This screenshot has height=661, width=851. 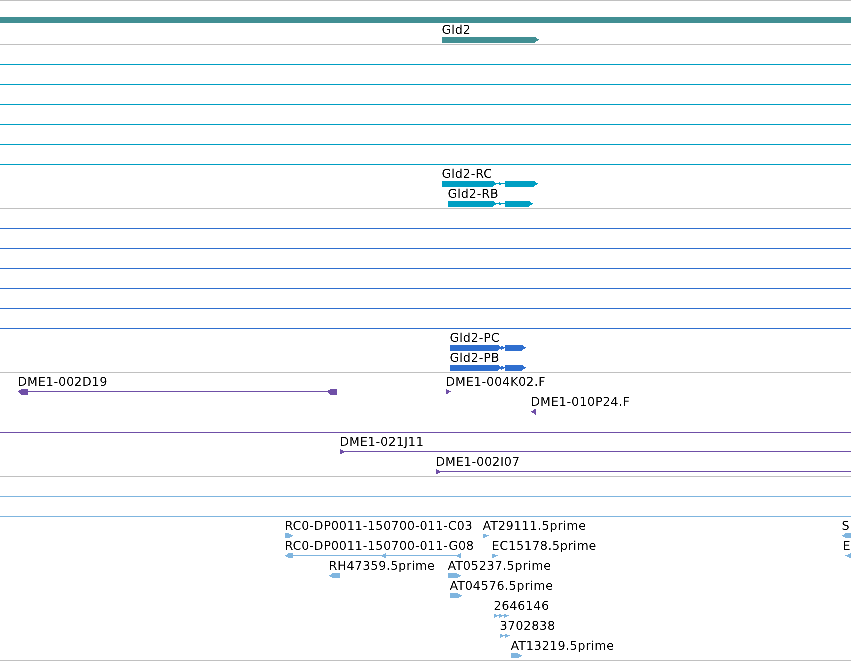 What do you see at coordinates (379, 526) in the screenshot?
I see `feature-label: RC0-DP0011-150700-011-C03` at bounding box center [379, 526].